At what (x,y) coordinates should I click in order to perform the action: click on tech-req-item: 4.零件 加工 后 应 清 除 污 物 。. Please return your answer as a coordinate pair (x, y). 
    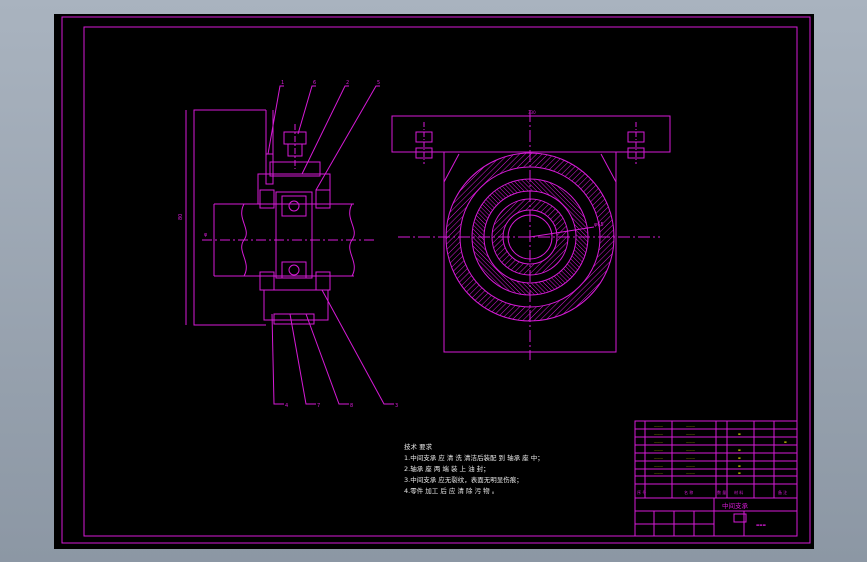
    Looking at the image, I should click on (451, 490).